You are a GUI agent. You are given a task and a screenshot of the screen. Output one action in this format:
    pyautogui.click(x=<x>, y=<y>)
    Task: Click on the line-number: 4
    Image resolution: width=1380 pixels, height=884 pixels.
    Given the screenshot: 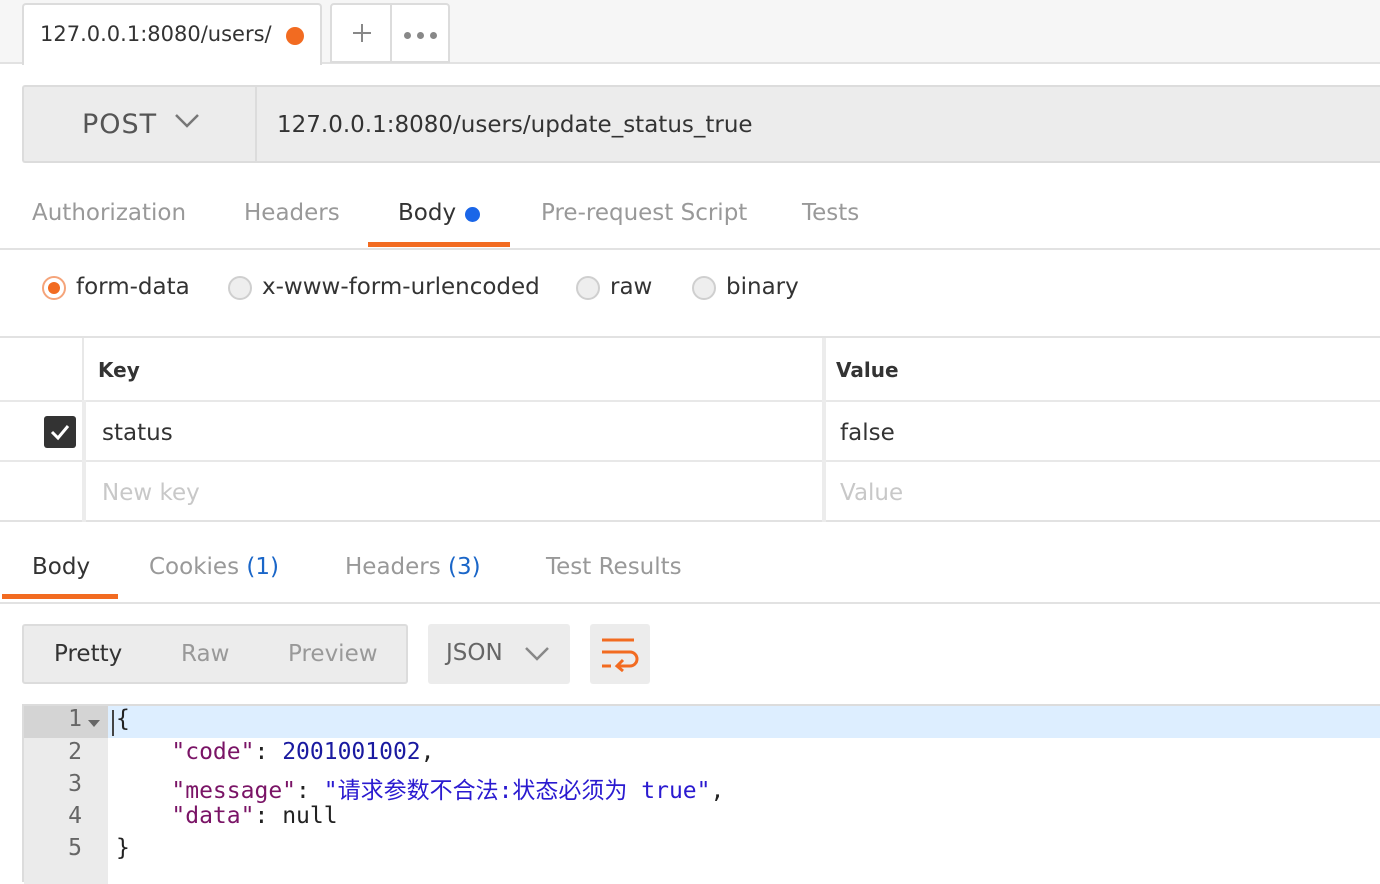 What is the action you would take?
    pyautogui.click(x=75, y=816)
    